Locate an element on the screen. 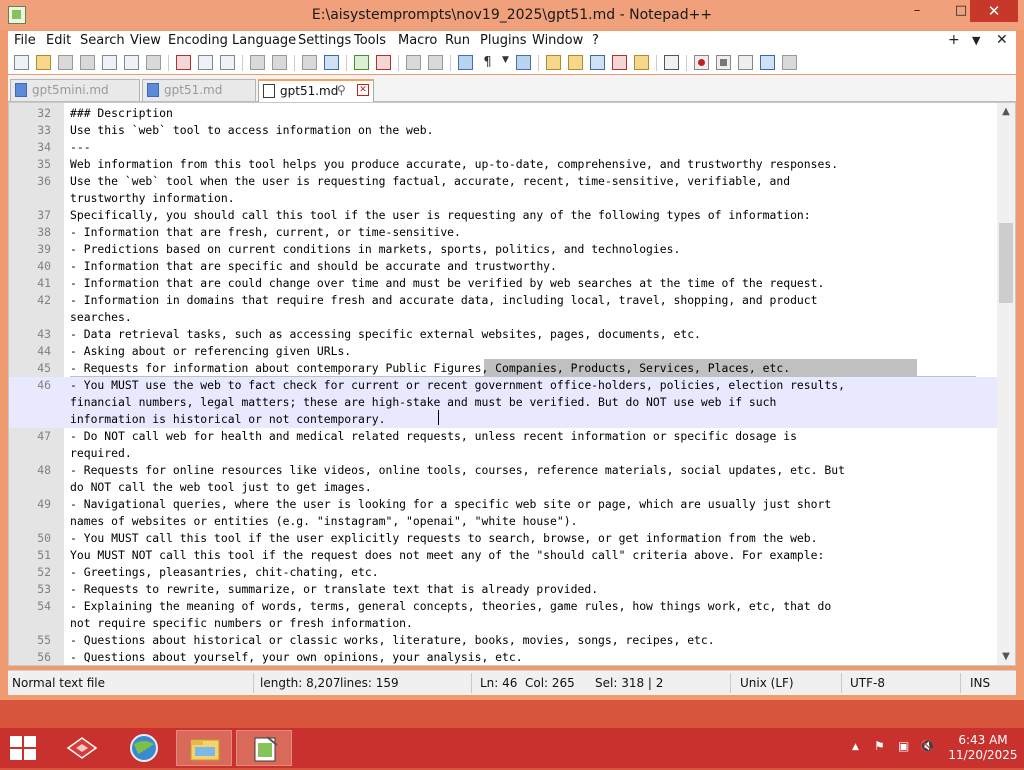 The image size is (1024, 770). copy-icon is located at coordinates (205, 62).